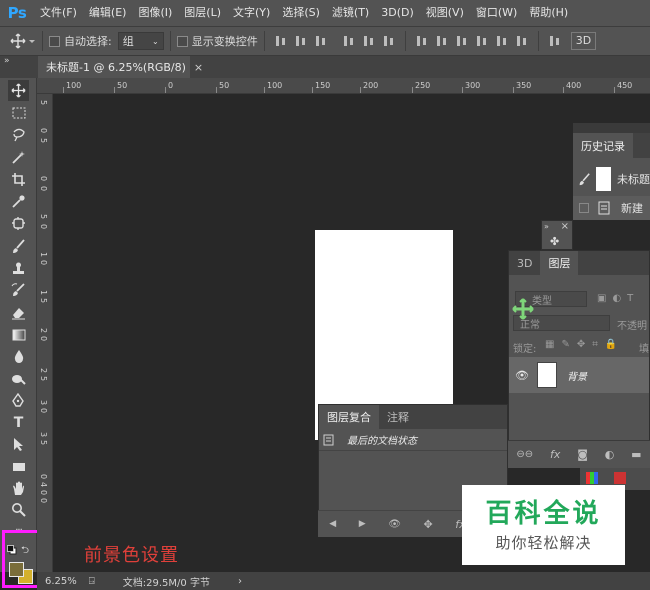  What do you see at coordinates (18, 422) in the screenshot?
I see `type-icon: T` at bounding box center [18, 422].